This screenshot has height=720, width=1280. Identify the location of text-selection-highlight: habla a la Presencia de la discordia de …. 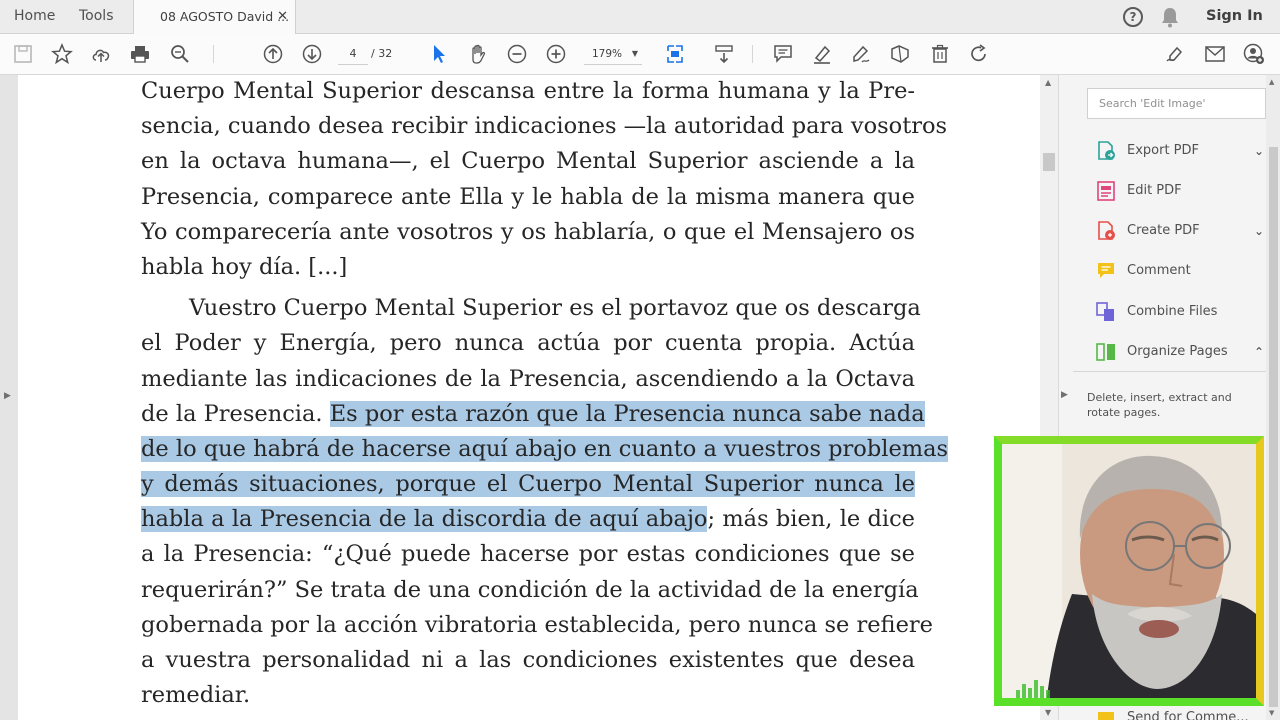
(424, 519).